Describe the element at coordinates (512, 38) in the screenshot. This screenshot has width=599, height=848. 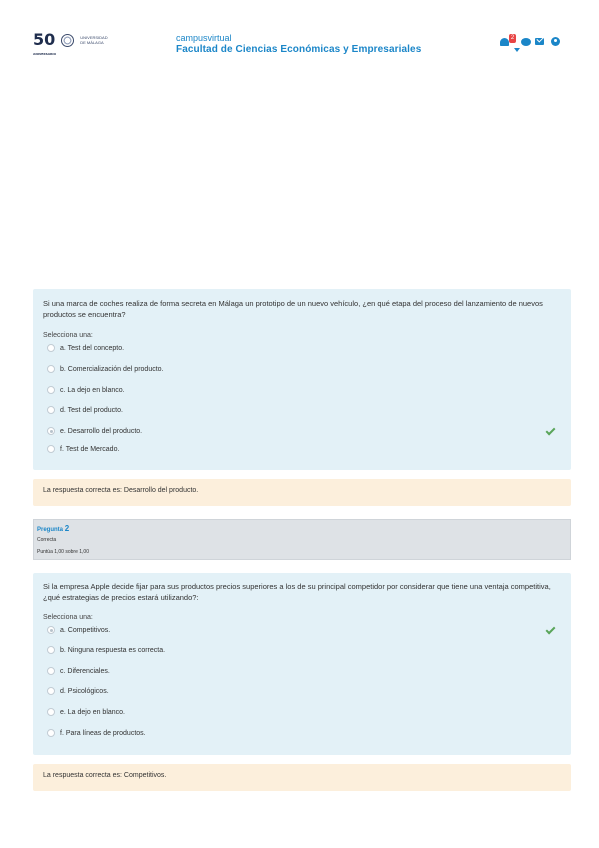
I see `notification-badge: 2` at that location.